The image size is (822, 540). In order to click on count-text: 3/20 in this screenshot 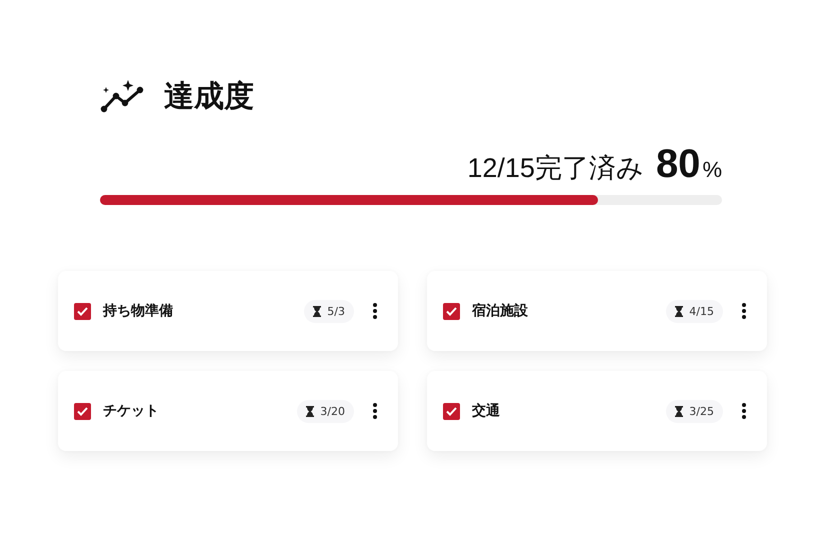, I will do `click(332, 411)`.